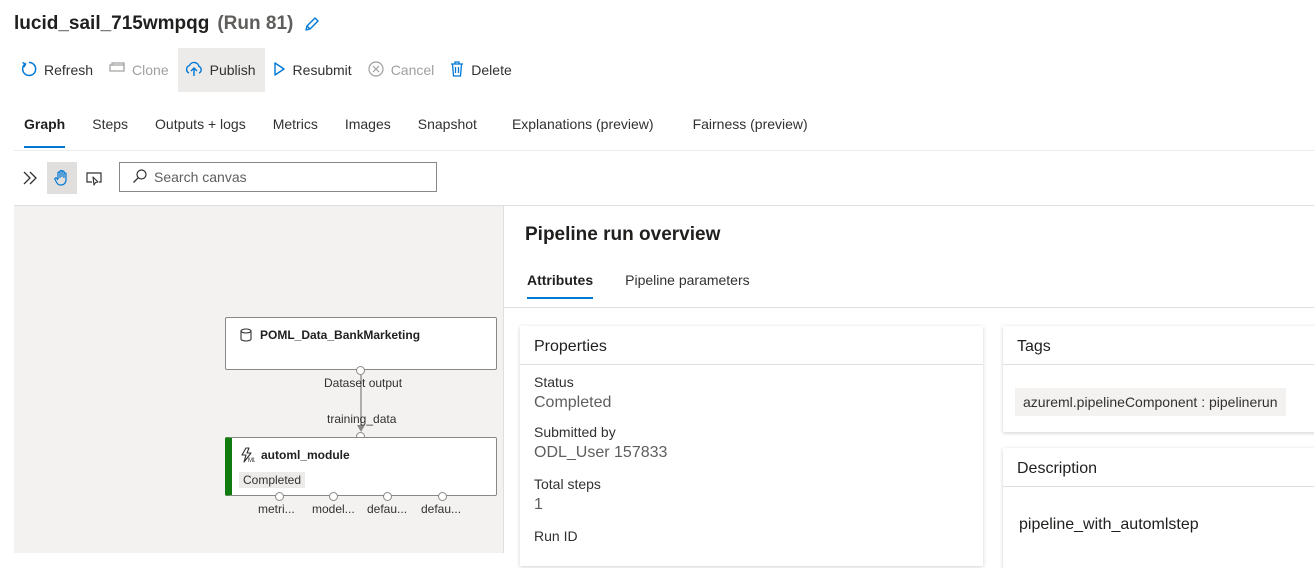 This screenshot has width=1314, height=568. What do you see at coordinates (140, 177) in the screenshot?
I see `search-icon` at bounding box center [140, 177].